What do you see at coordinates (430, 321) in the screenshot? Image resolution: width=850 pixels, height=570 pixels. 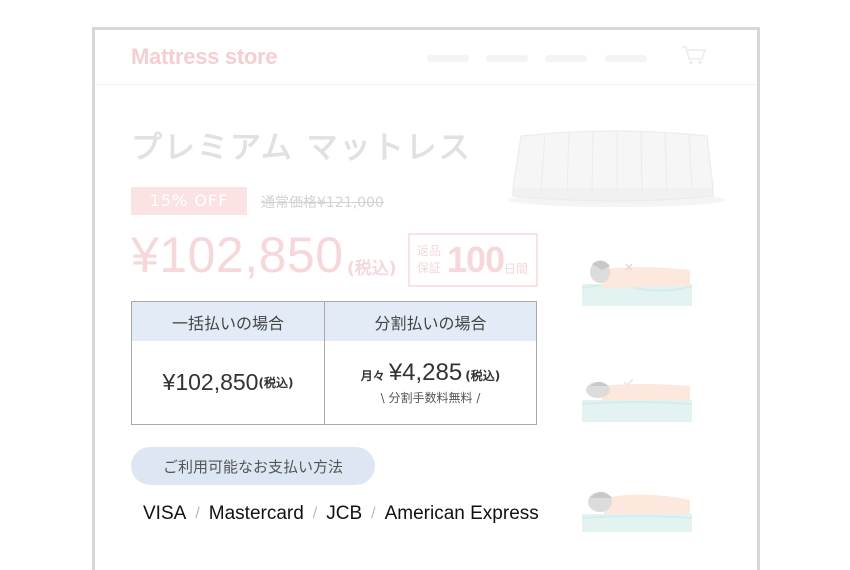 I see `installment-header: 分割払いの場合` at bounding box center [430, 321].